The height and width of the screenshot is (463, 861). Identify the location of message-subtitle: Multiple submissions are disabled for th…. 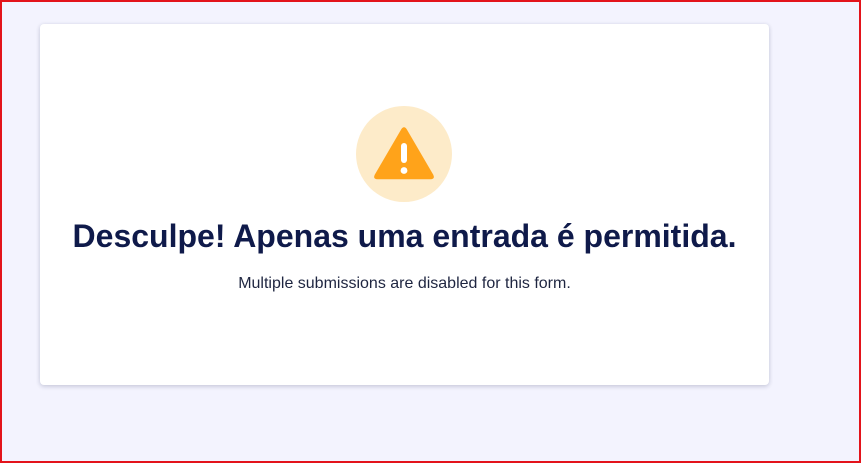
(404, 283).